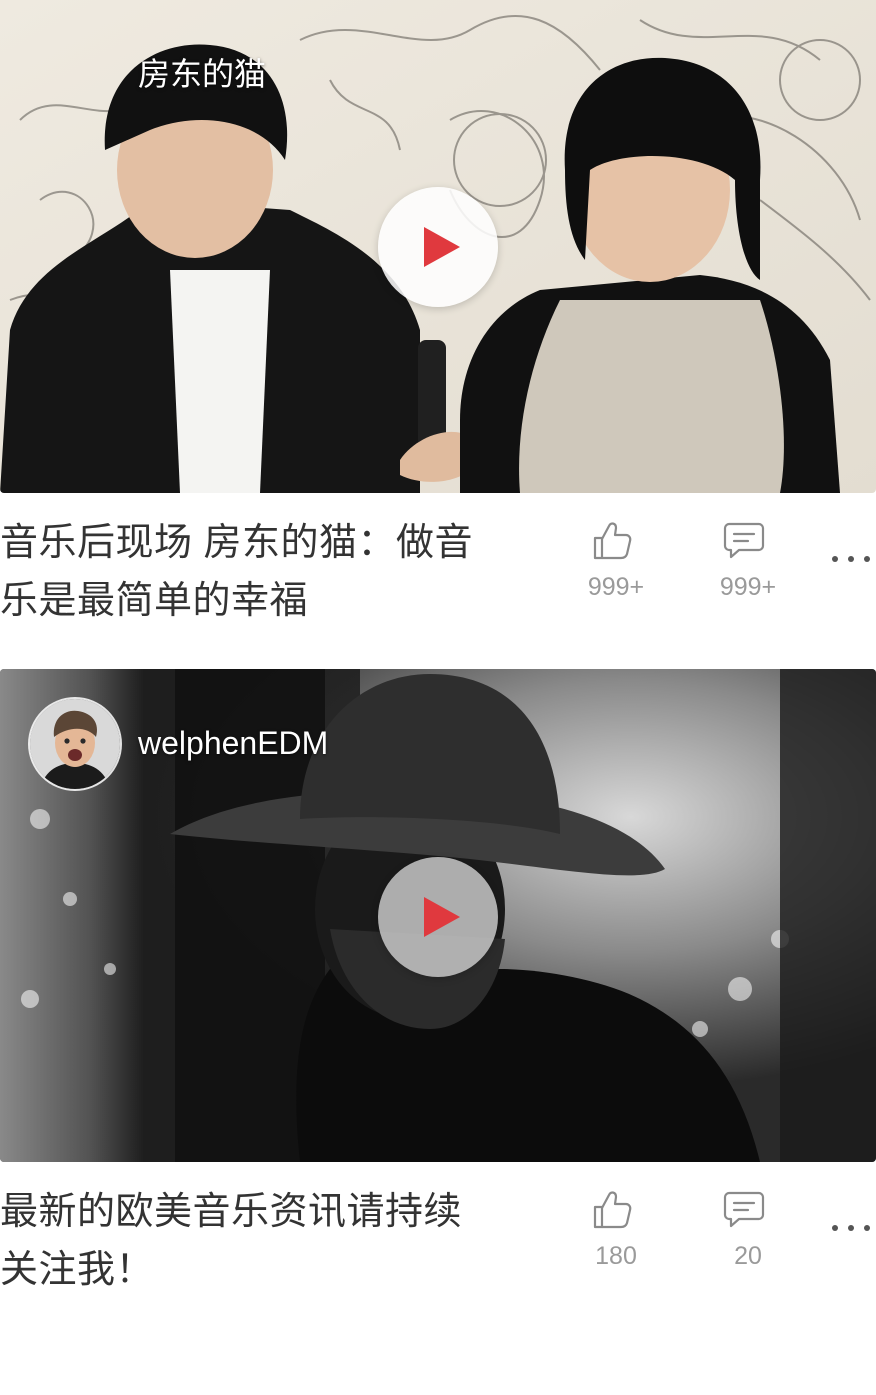  I want to click on comment-button: 20, so click(743, 1234).